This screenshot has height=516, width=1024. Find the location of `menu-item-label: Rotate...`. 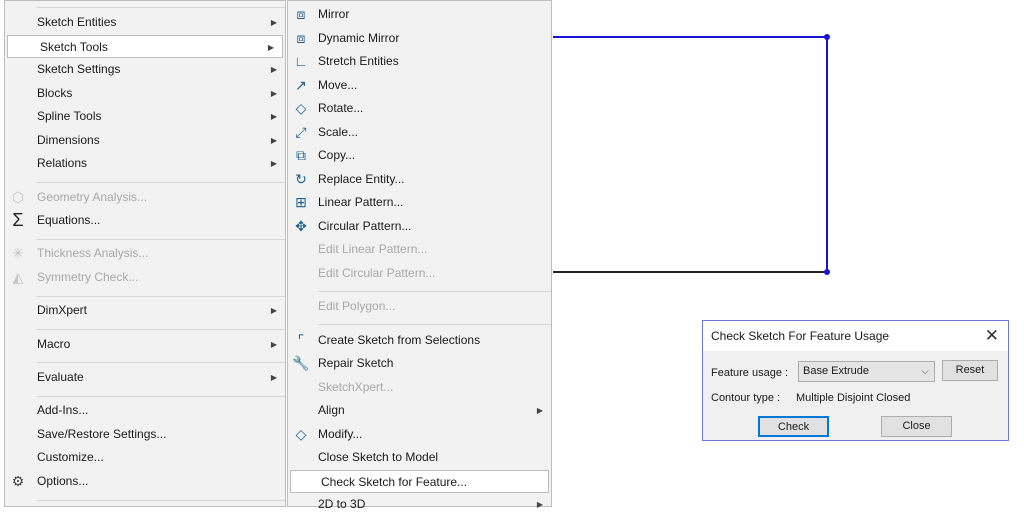

menu-item-label: Rotate... is located at coordinates (341, 108).